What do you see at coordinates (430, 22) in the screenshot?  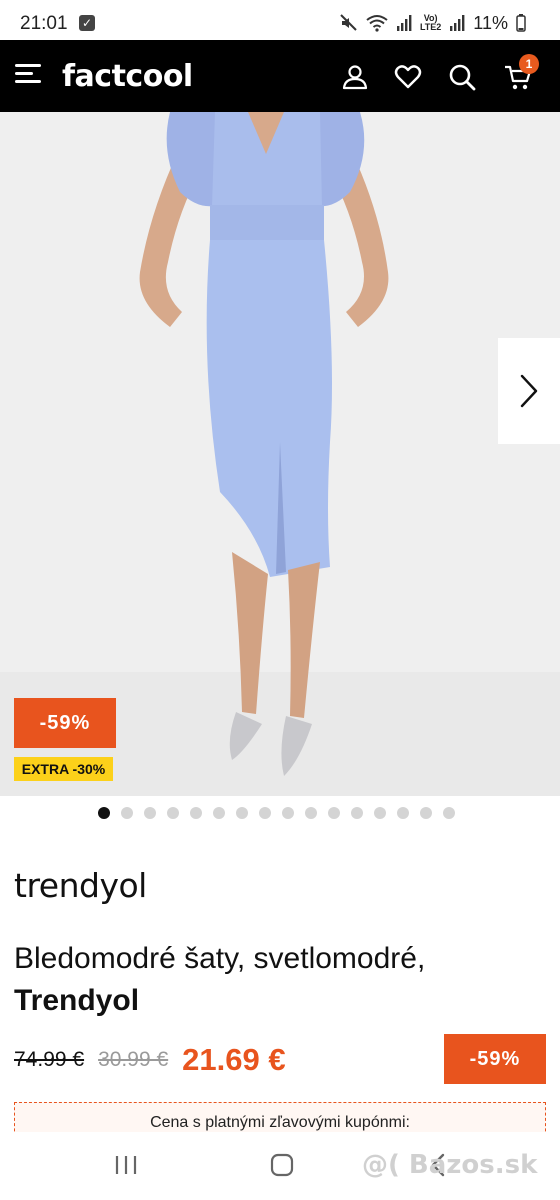 I see `lte-indicator: Vo) LTE2` at bounding box center [430, 22].